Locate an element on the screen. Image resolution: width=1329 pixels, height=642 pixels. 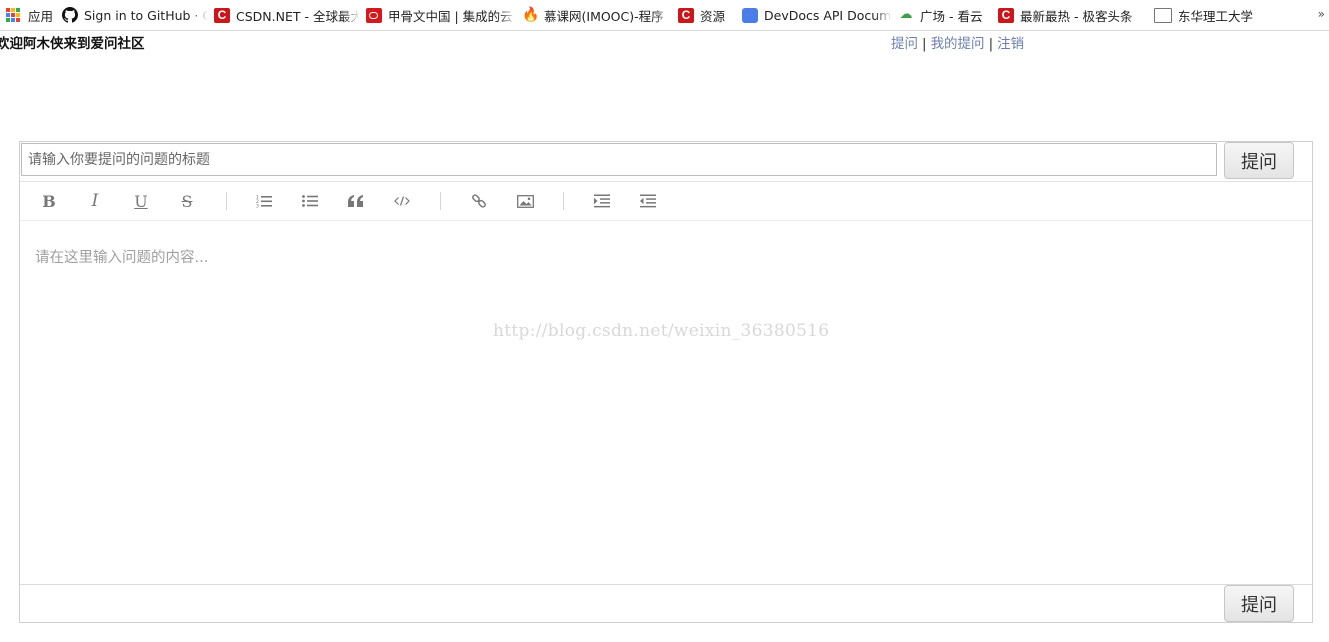
bookmark-label: 慕课网(IMOOC)-程序 is located at coordinates (604, 16).